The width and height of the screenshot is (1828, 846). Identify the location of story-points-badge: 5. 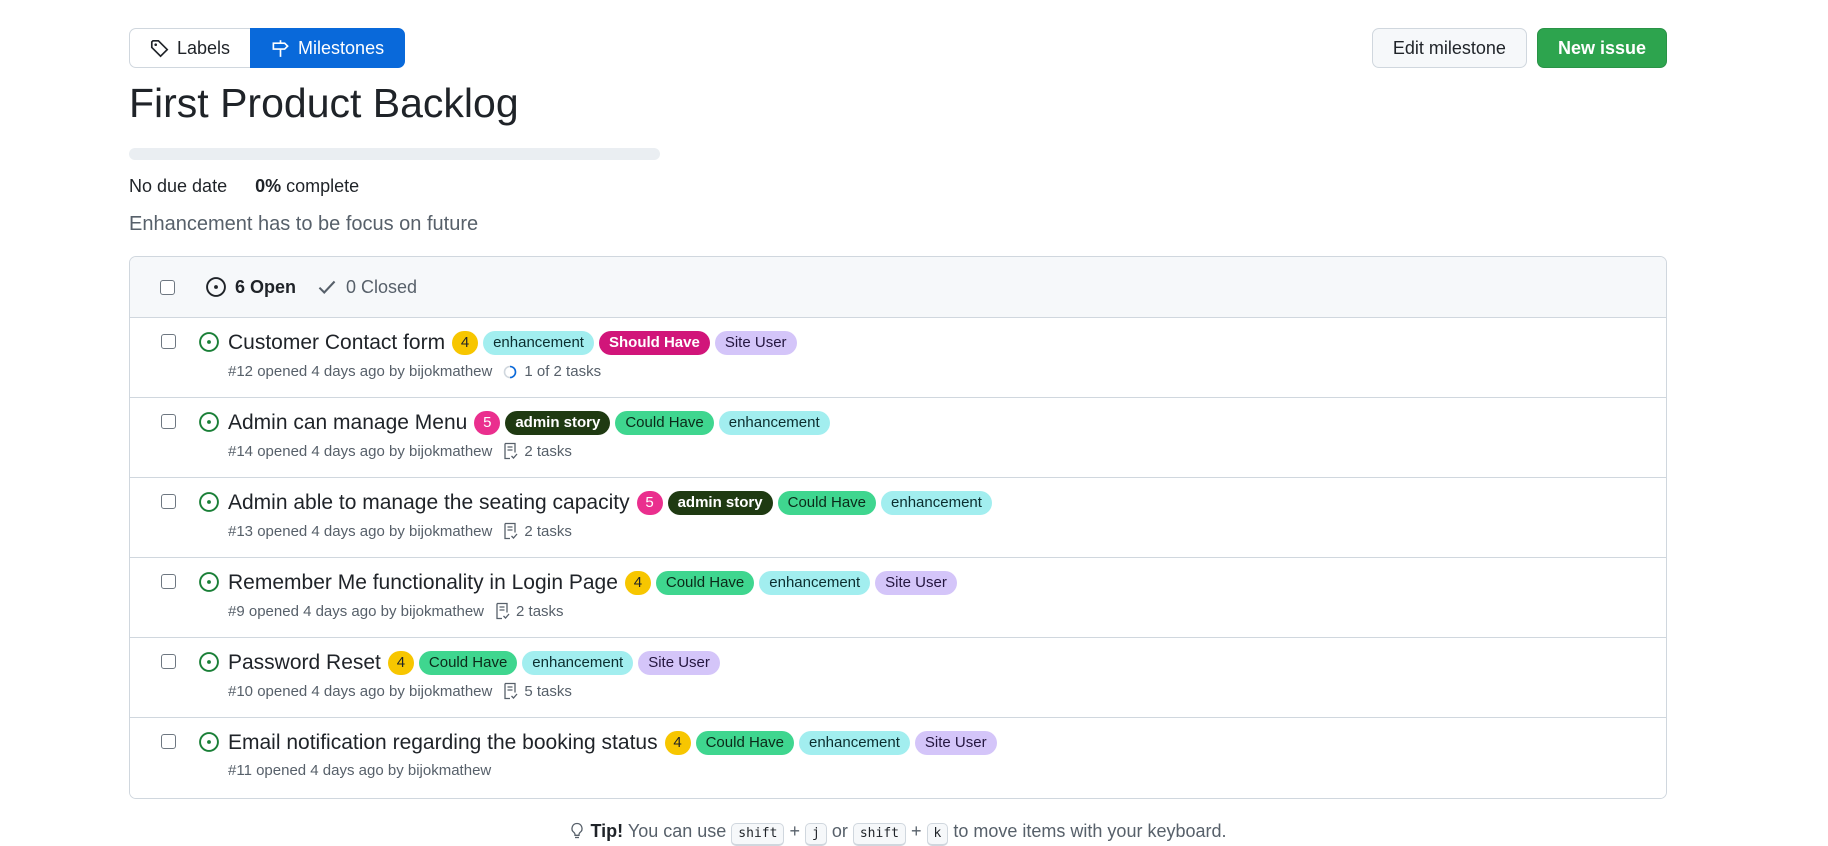
(649, 503).